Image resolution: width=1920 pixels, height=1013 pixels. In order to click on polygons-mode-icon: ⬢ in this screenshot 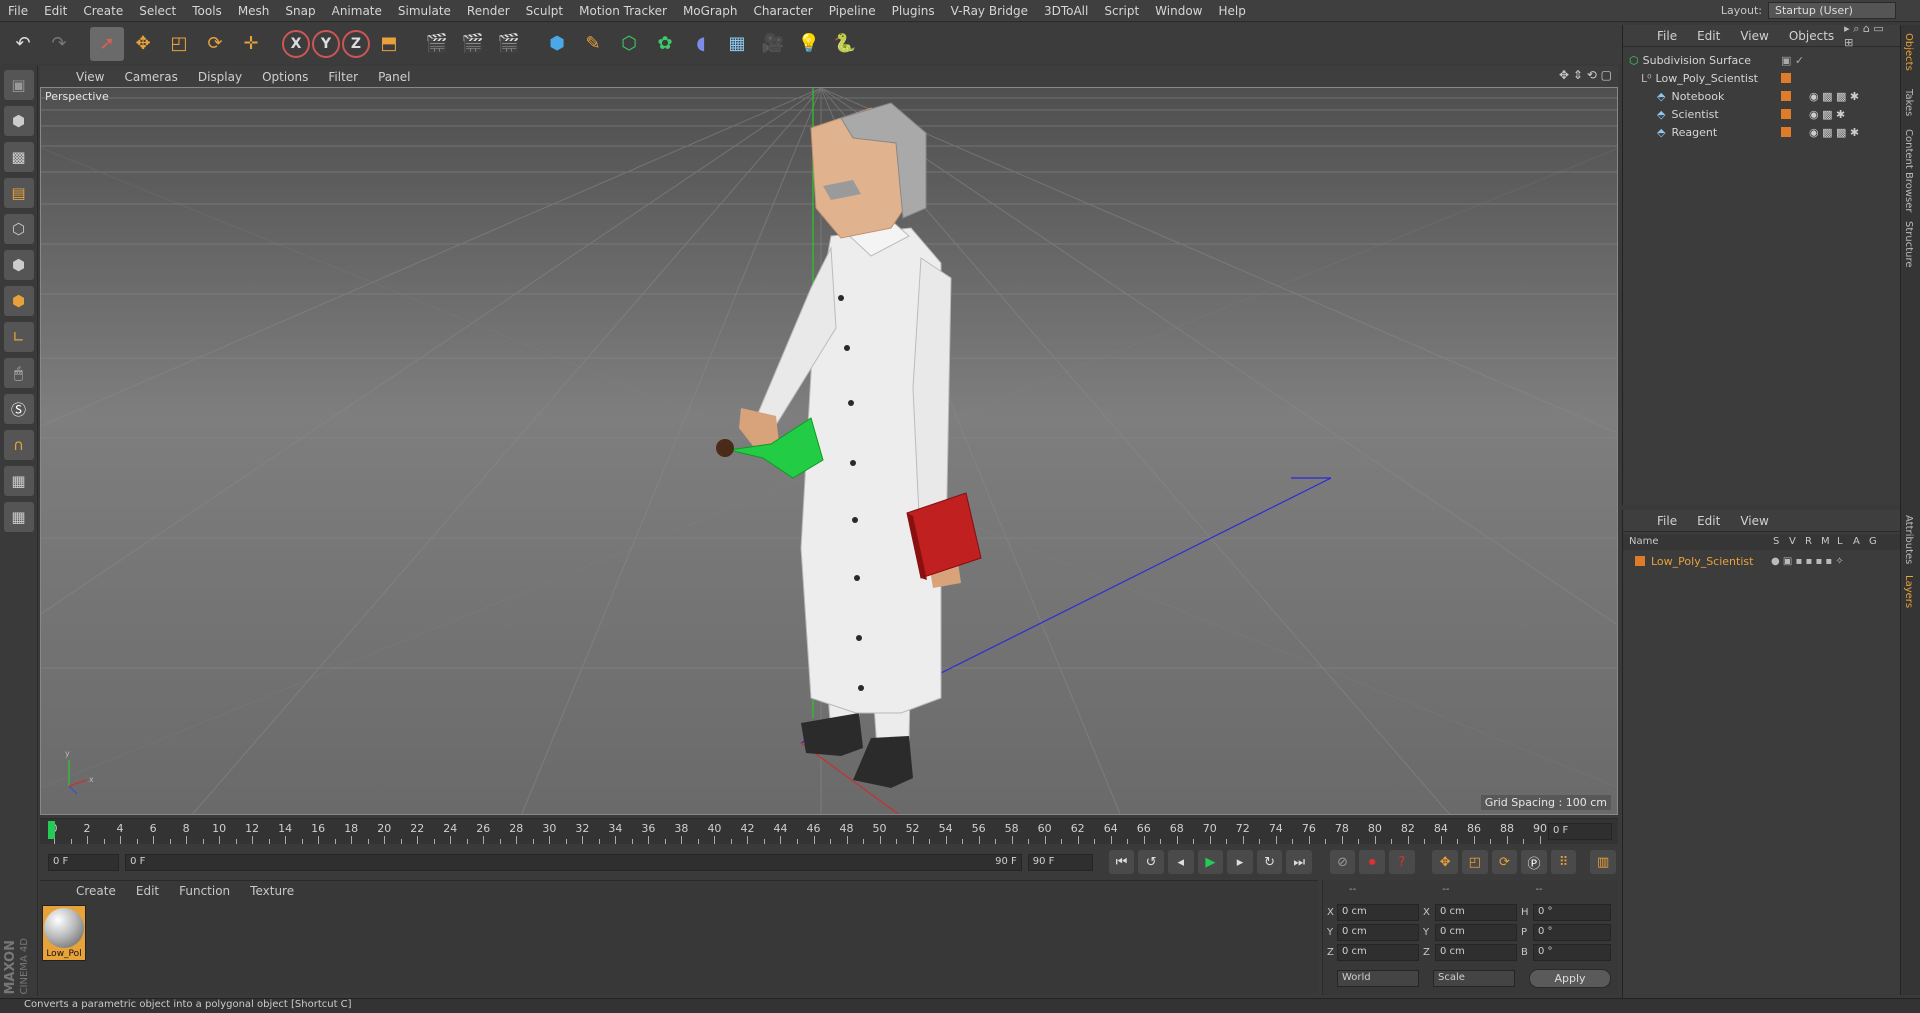, I will do `click(18, 301)`.